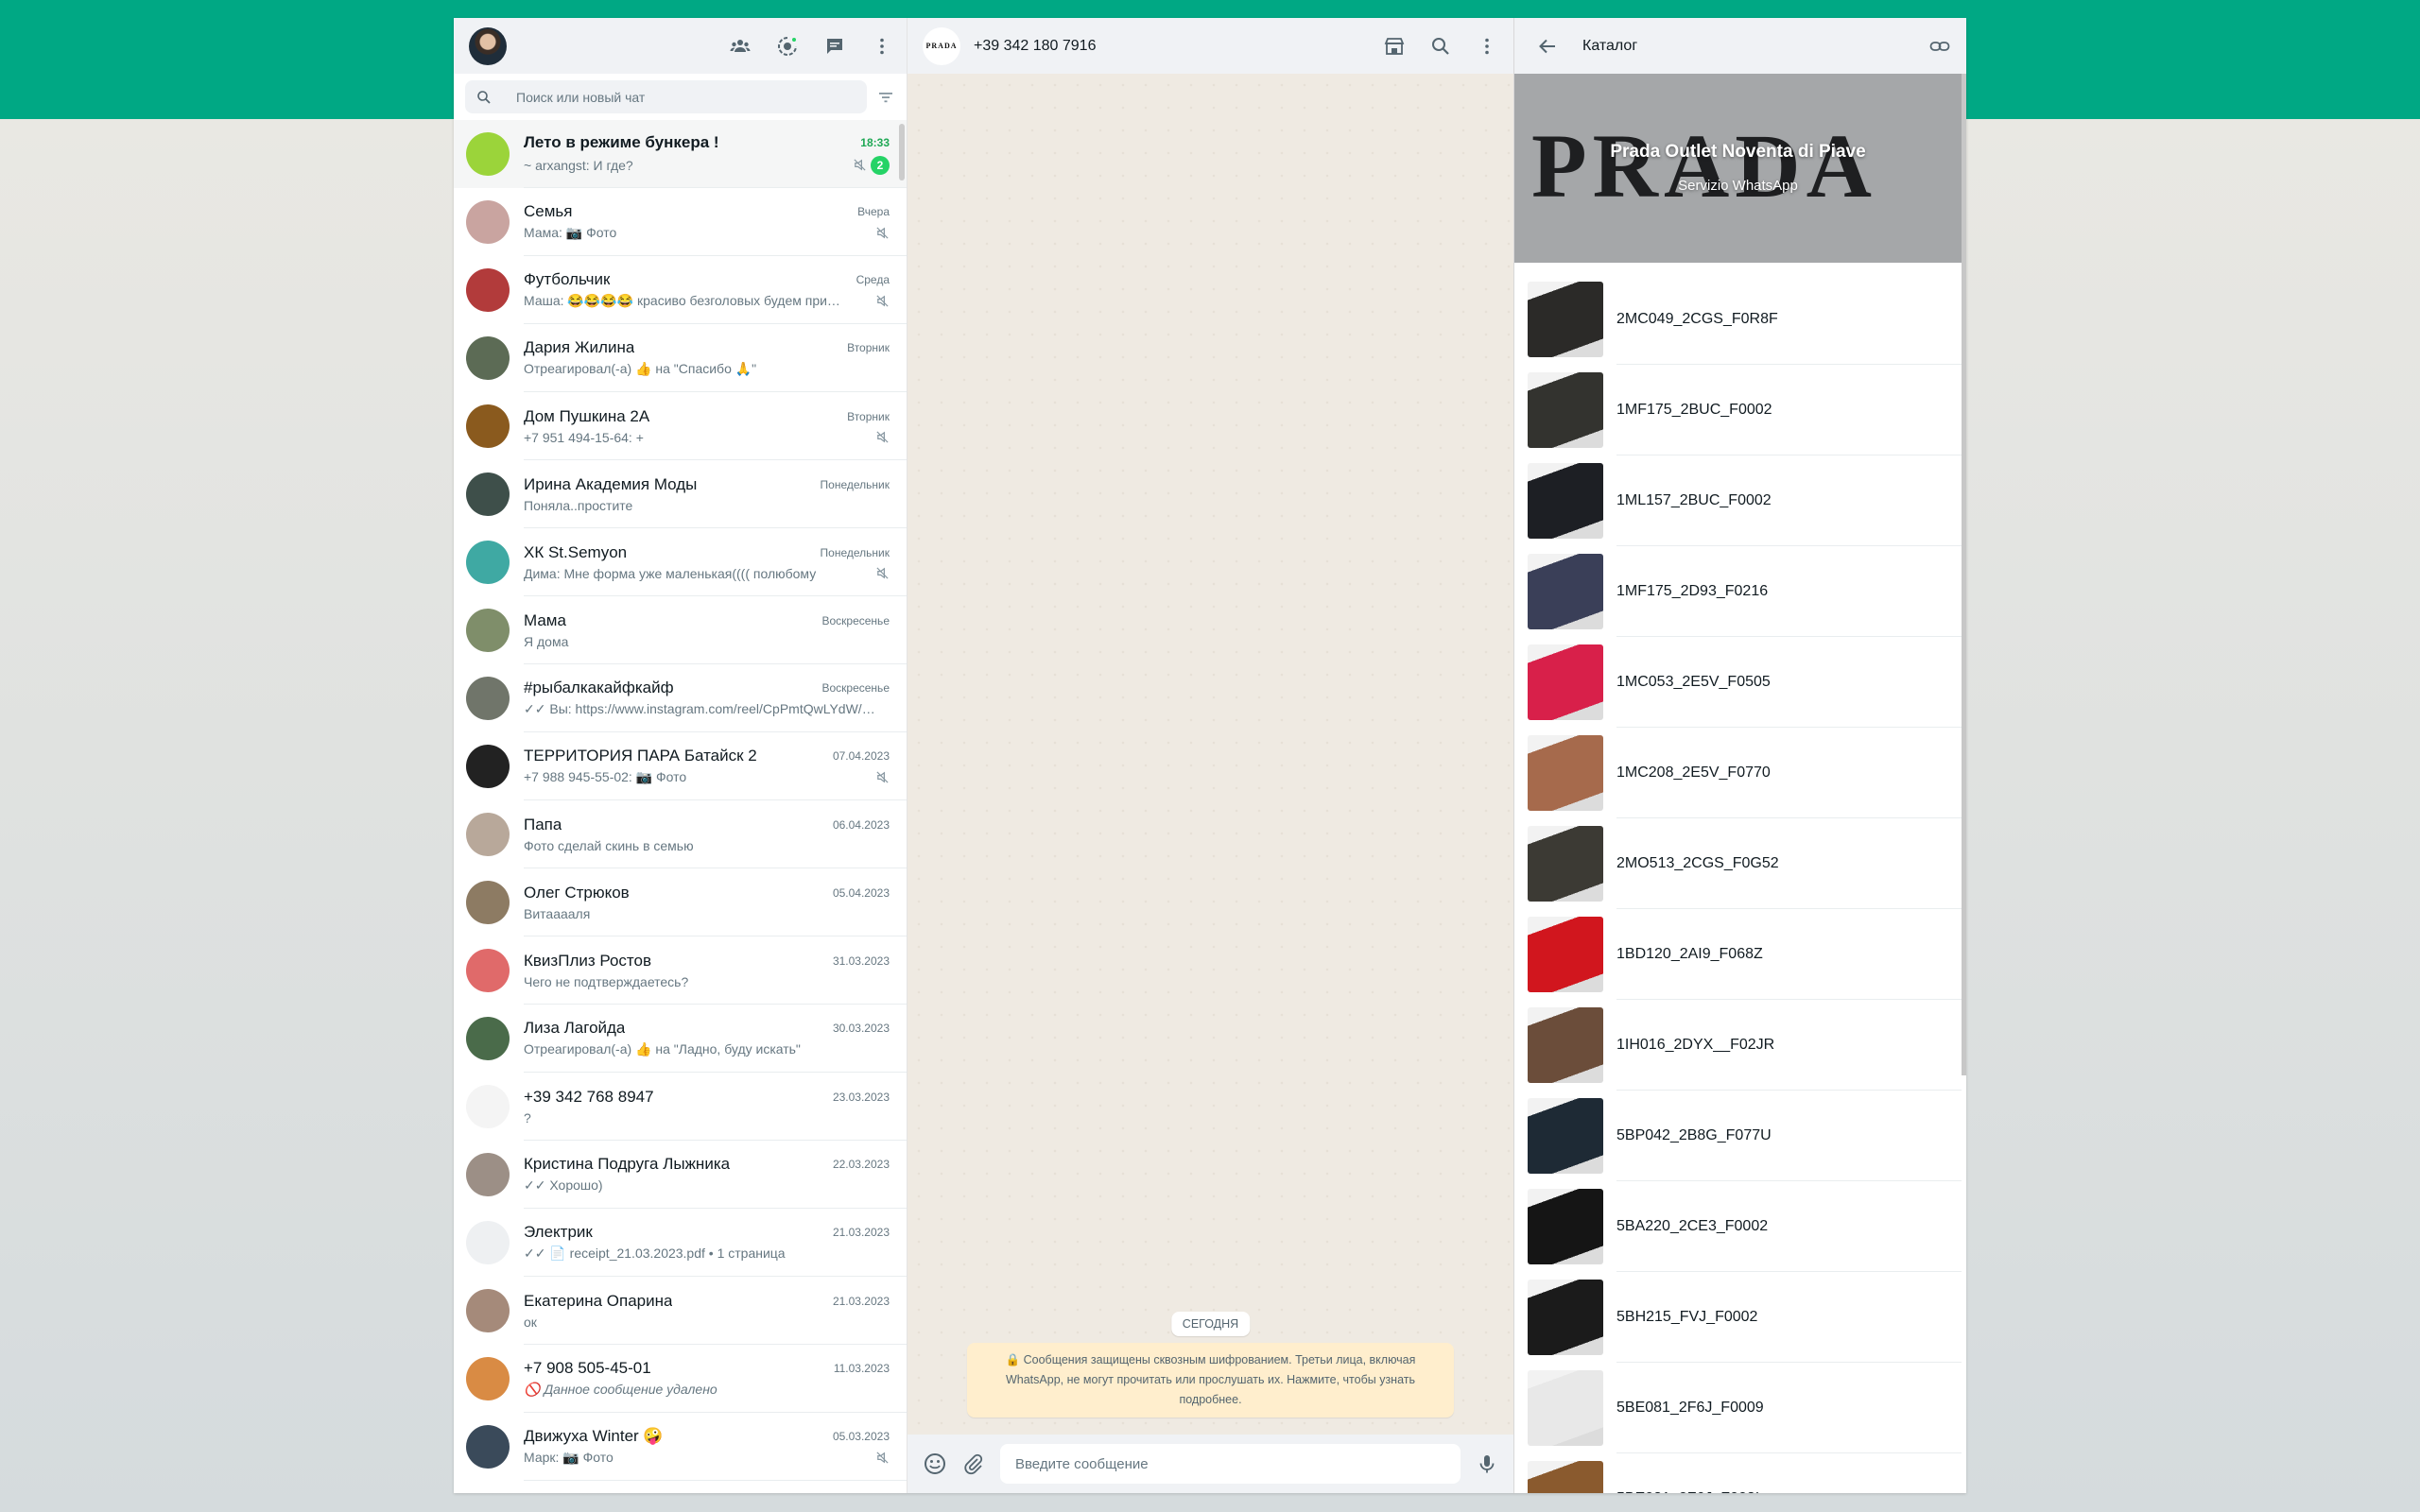 The width and height of the screenshot is (2420, 1512). Describe the element at coordinates (941, 45) in the screenshot. I see `contact-avatar: PRADA` at that location.